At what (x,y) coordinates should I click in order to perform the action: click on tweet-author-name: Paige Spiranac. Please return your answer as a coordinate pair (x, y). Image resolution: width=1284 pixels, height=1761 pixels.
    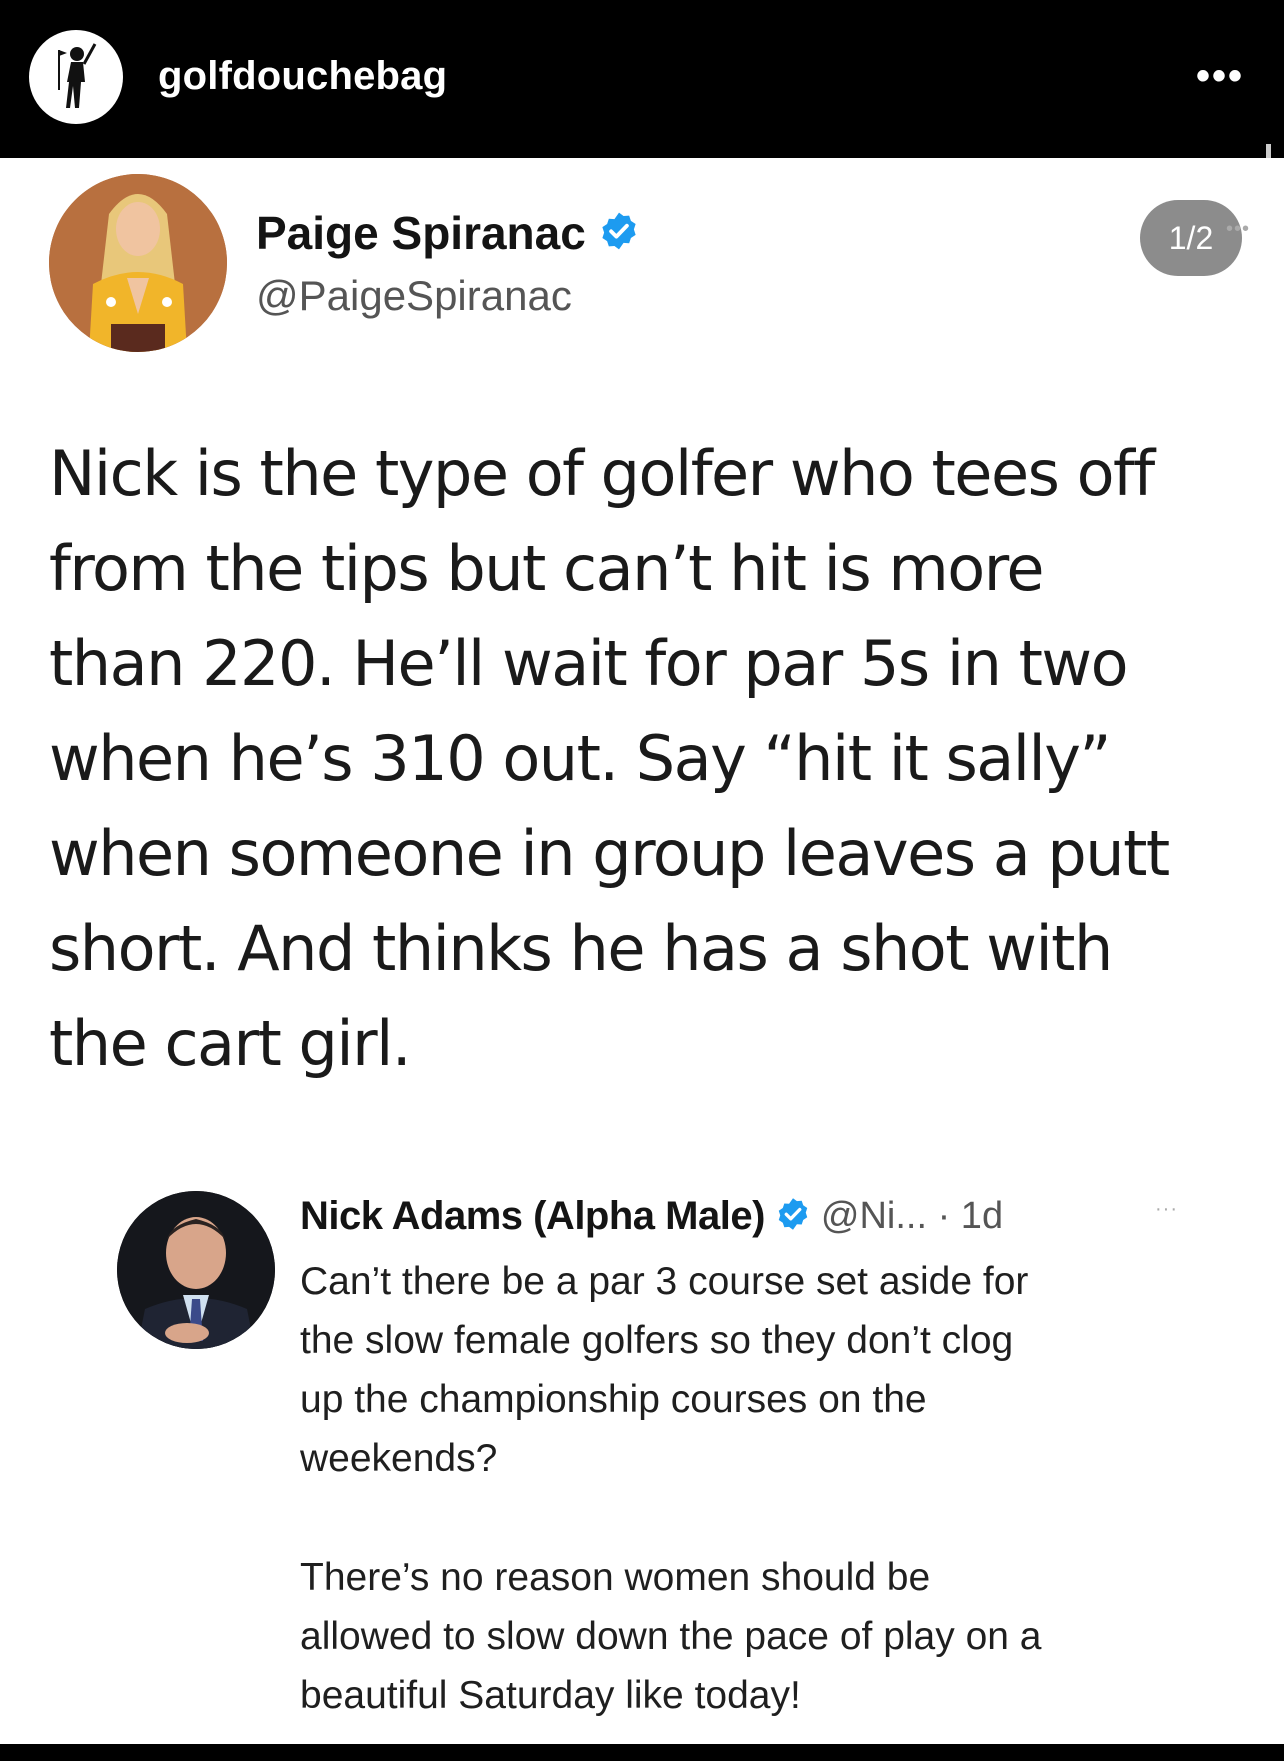
    Looking at the image, I should click on (421, 233).